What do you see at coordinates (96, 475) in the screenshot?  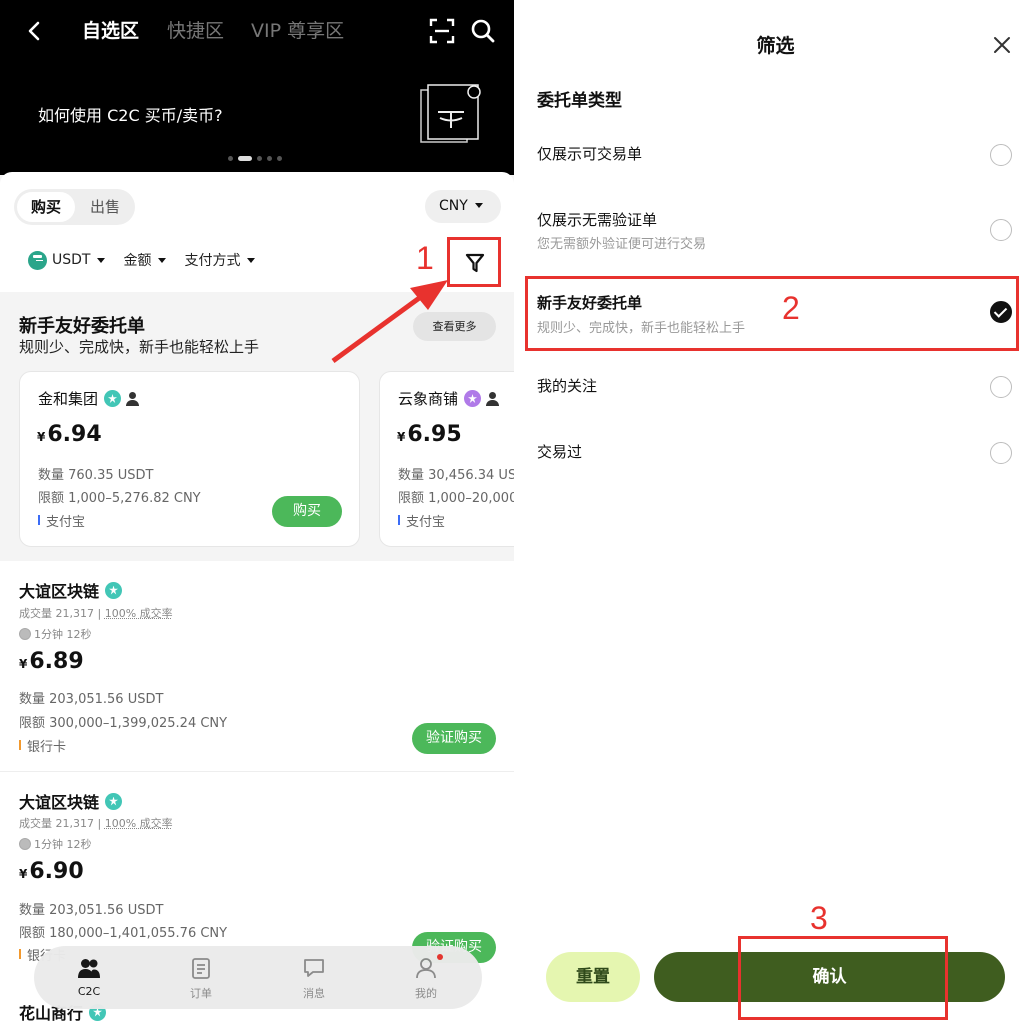 I see `quantity: 数量 760.35 USDT` at bounding box center [96, 475].